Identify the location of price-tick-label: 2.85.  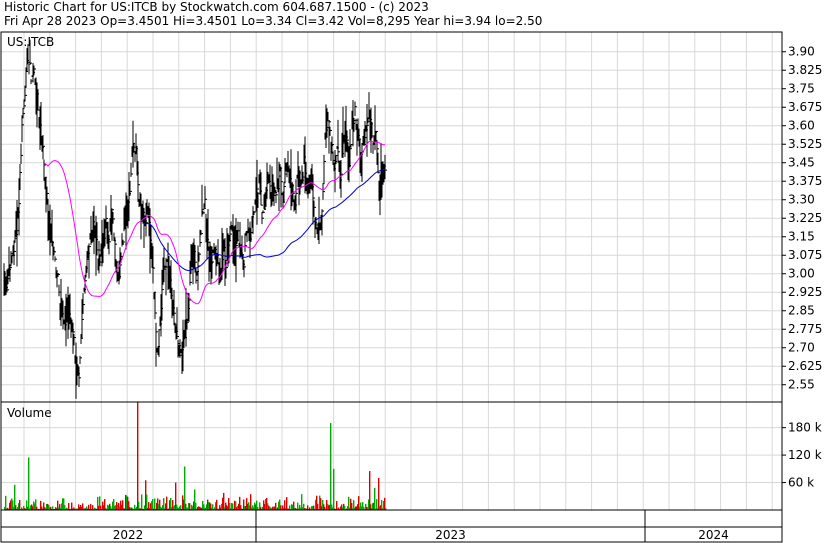
(801, 311).